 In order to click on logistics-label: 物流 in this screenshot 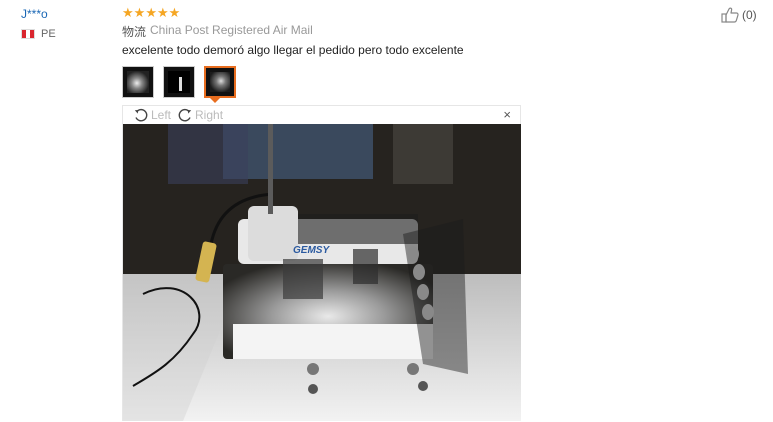, I will do `click(134, 32)`.